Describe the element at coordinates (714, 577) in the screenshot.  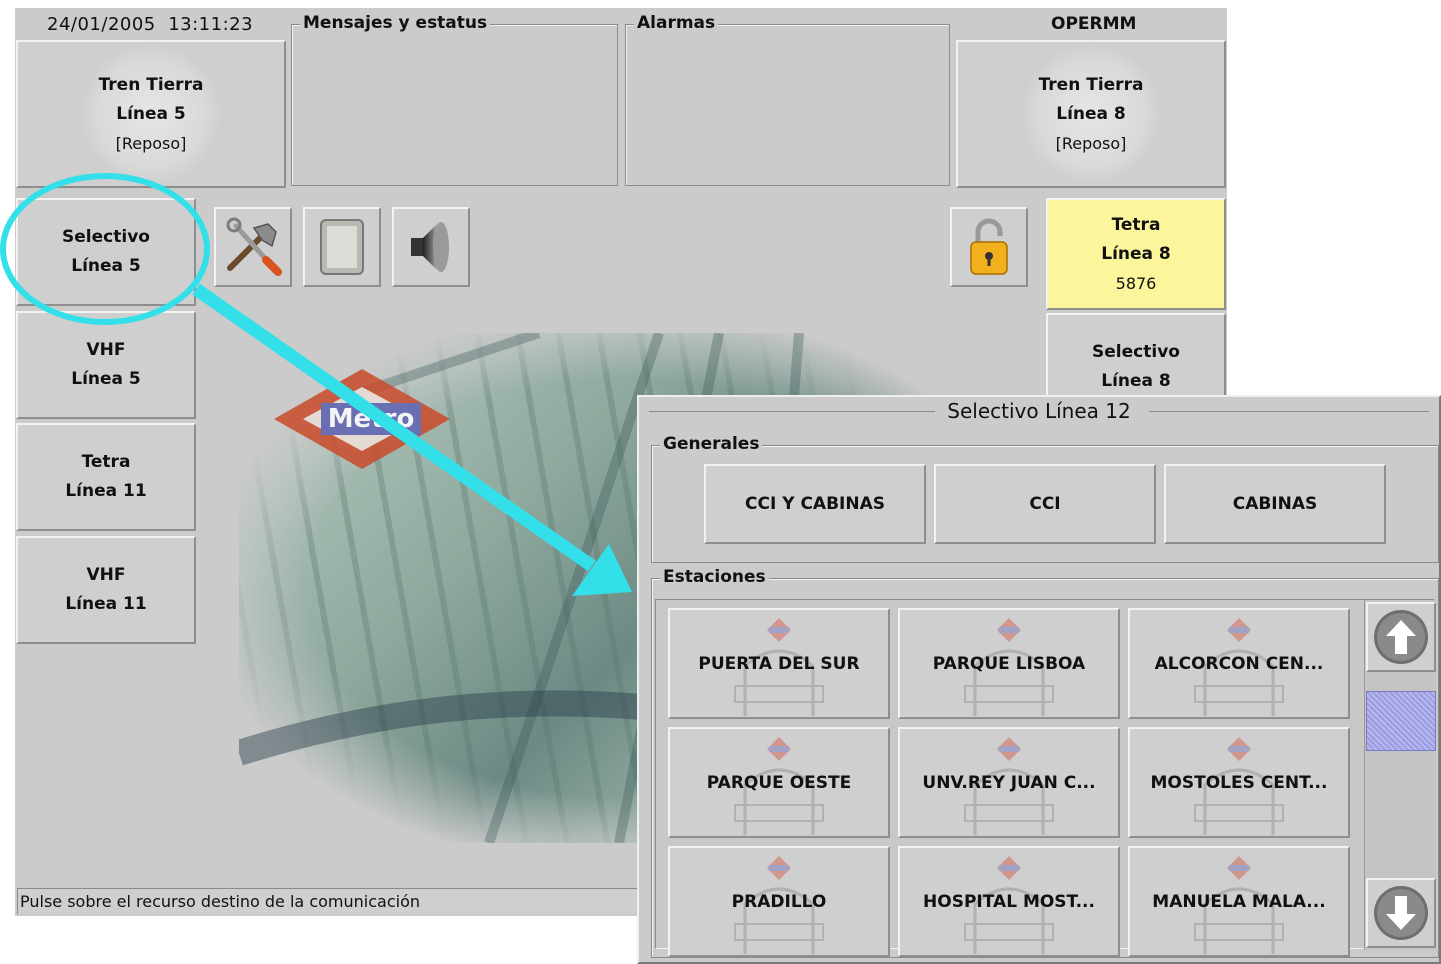
I see `estaciones-label: Estaciones` at that location.